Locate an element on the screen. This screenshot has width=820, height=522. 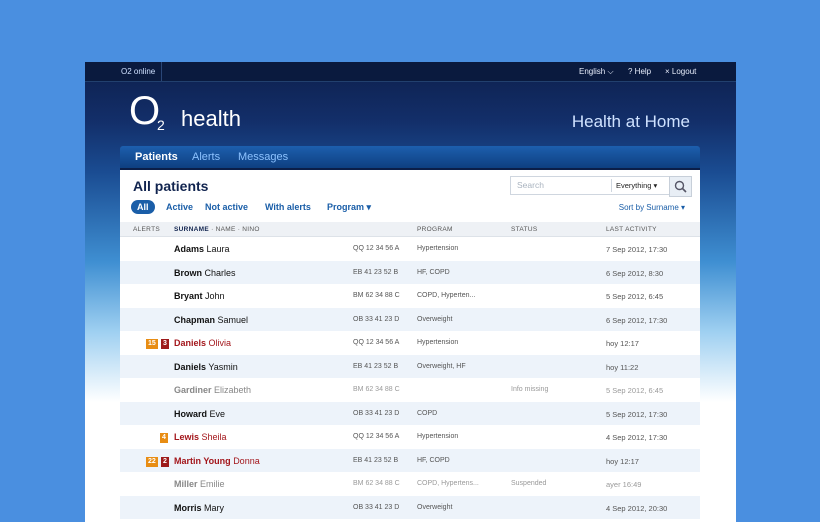
col-alerts: ALERTS is located at coordinates (146, 229).